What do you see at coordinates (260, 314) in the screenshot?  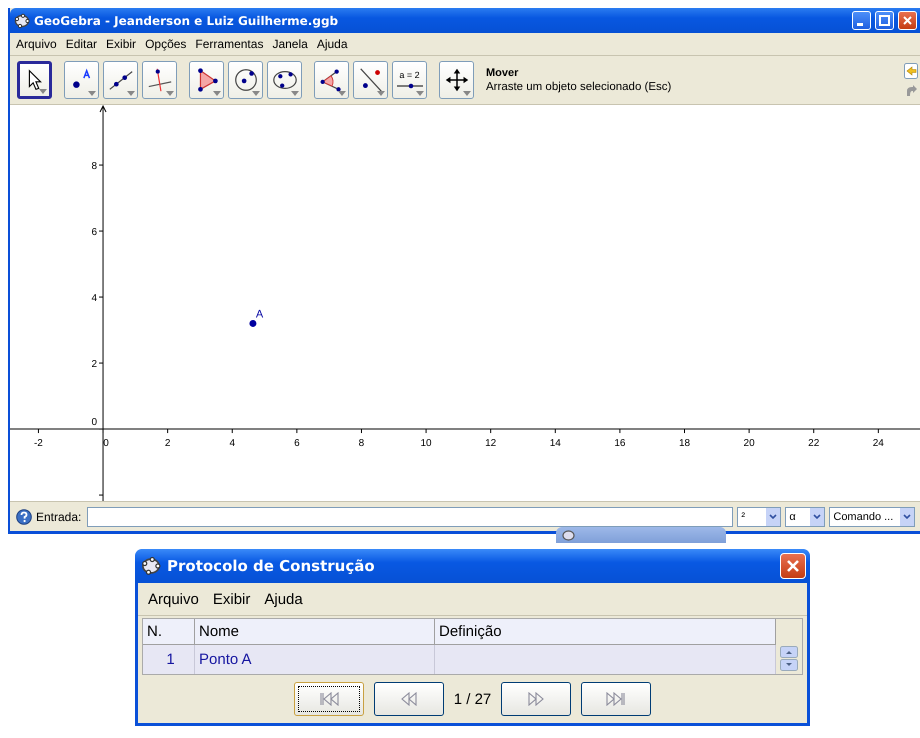 I see `point-label: A` at bounding box center [260, 314].